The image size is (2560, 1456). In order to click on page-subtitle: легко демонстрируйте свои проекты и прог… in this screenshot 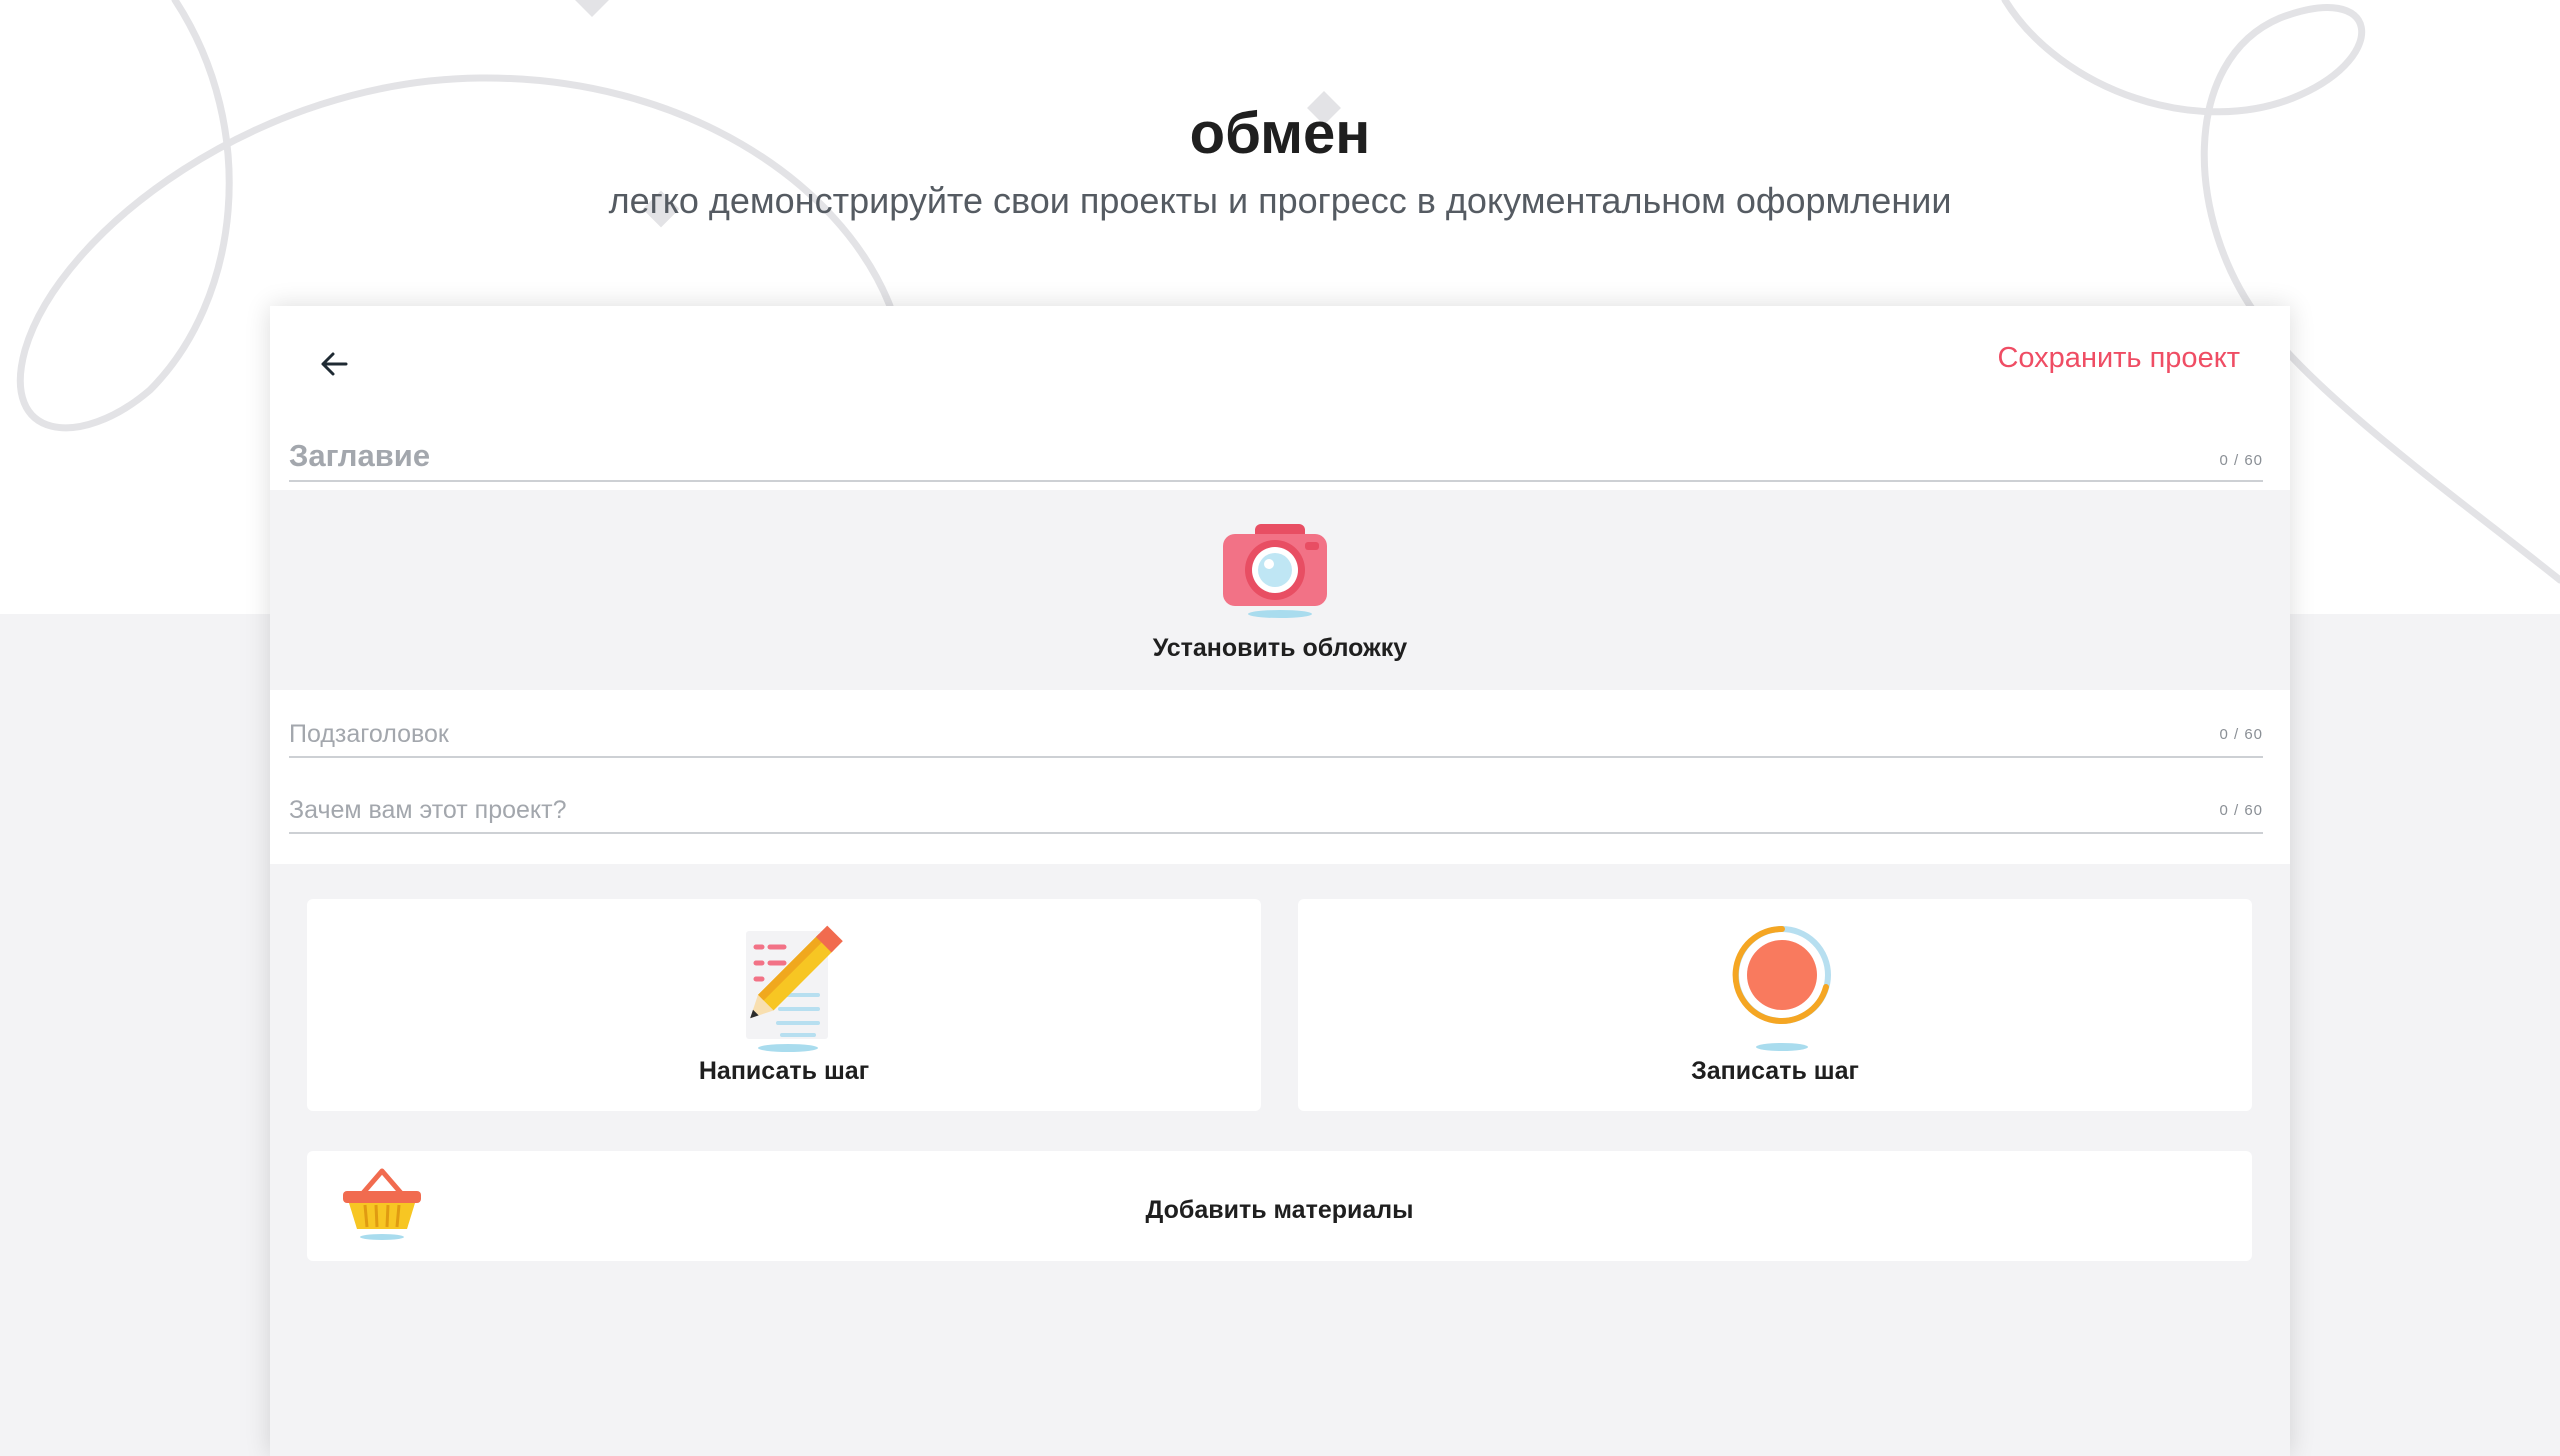, I will do `click(1280, 200)`.